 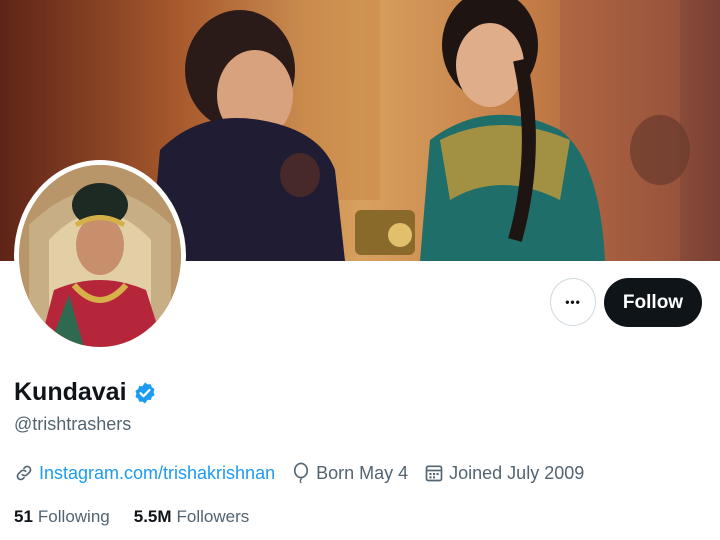 I want to click on following-label: Following, so click(x=73, y=516).